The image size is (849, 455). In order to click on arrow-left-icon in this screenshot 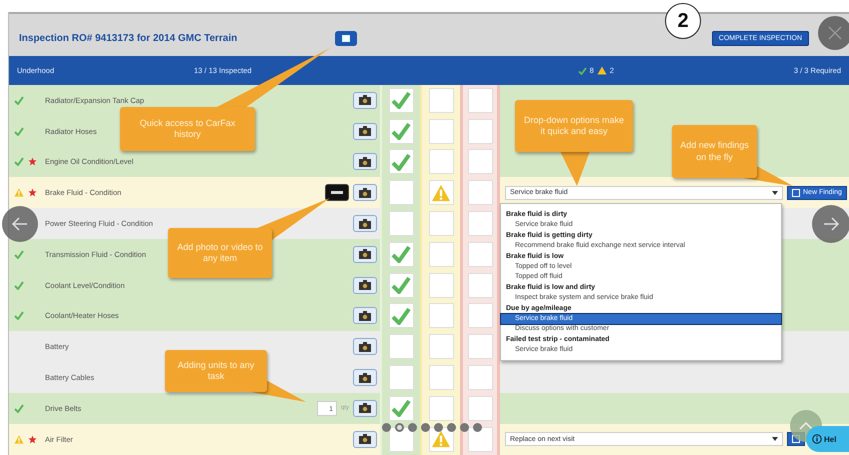, I will do `click(20, 224)`.